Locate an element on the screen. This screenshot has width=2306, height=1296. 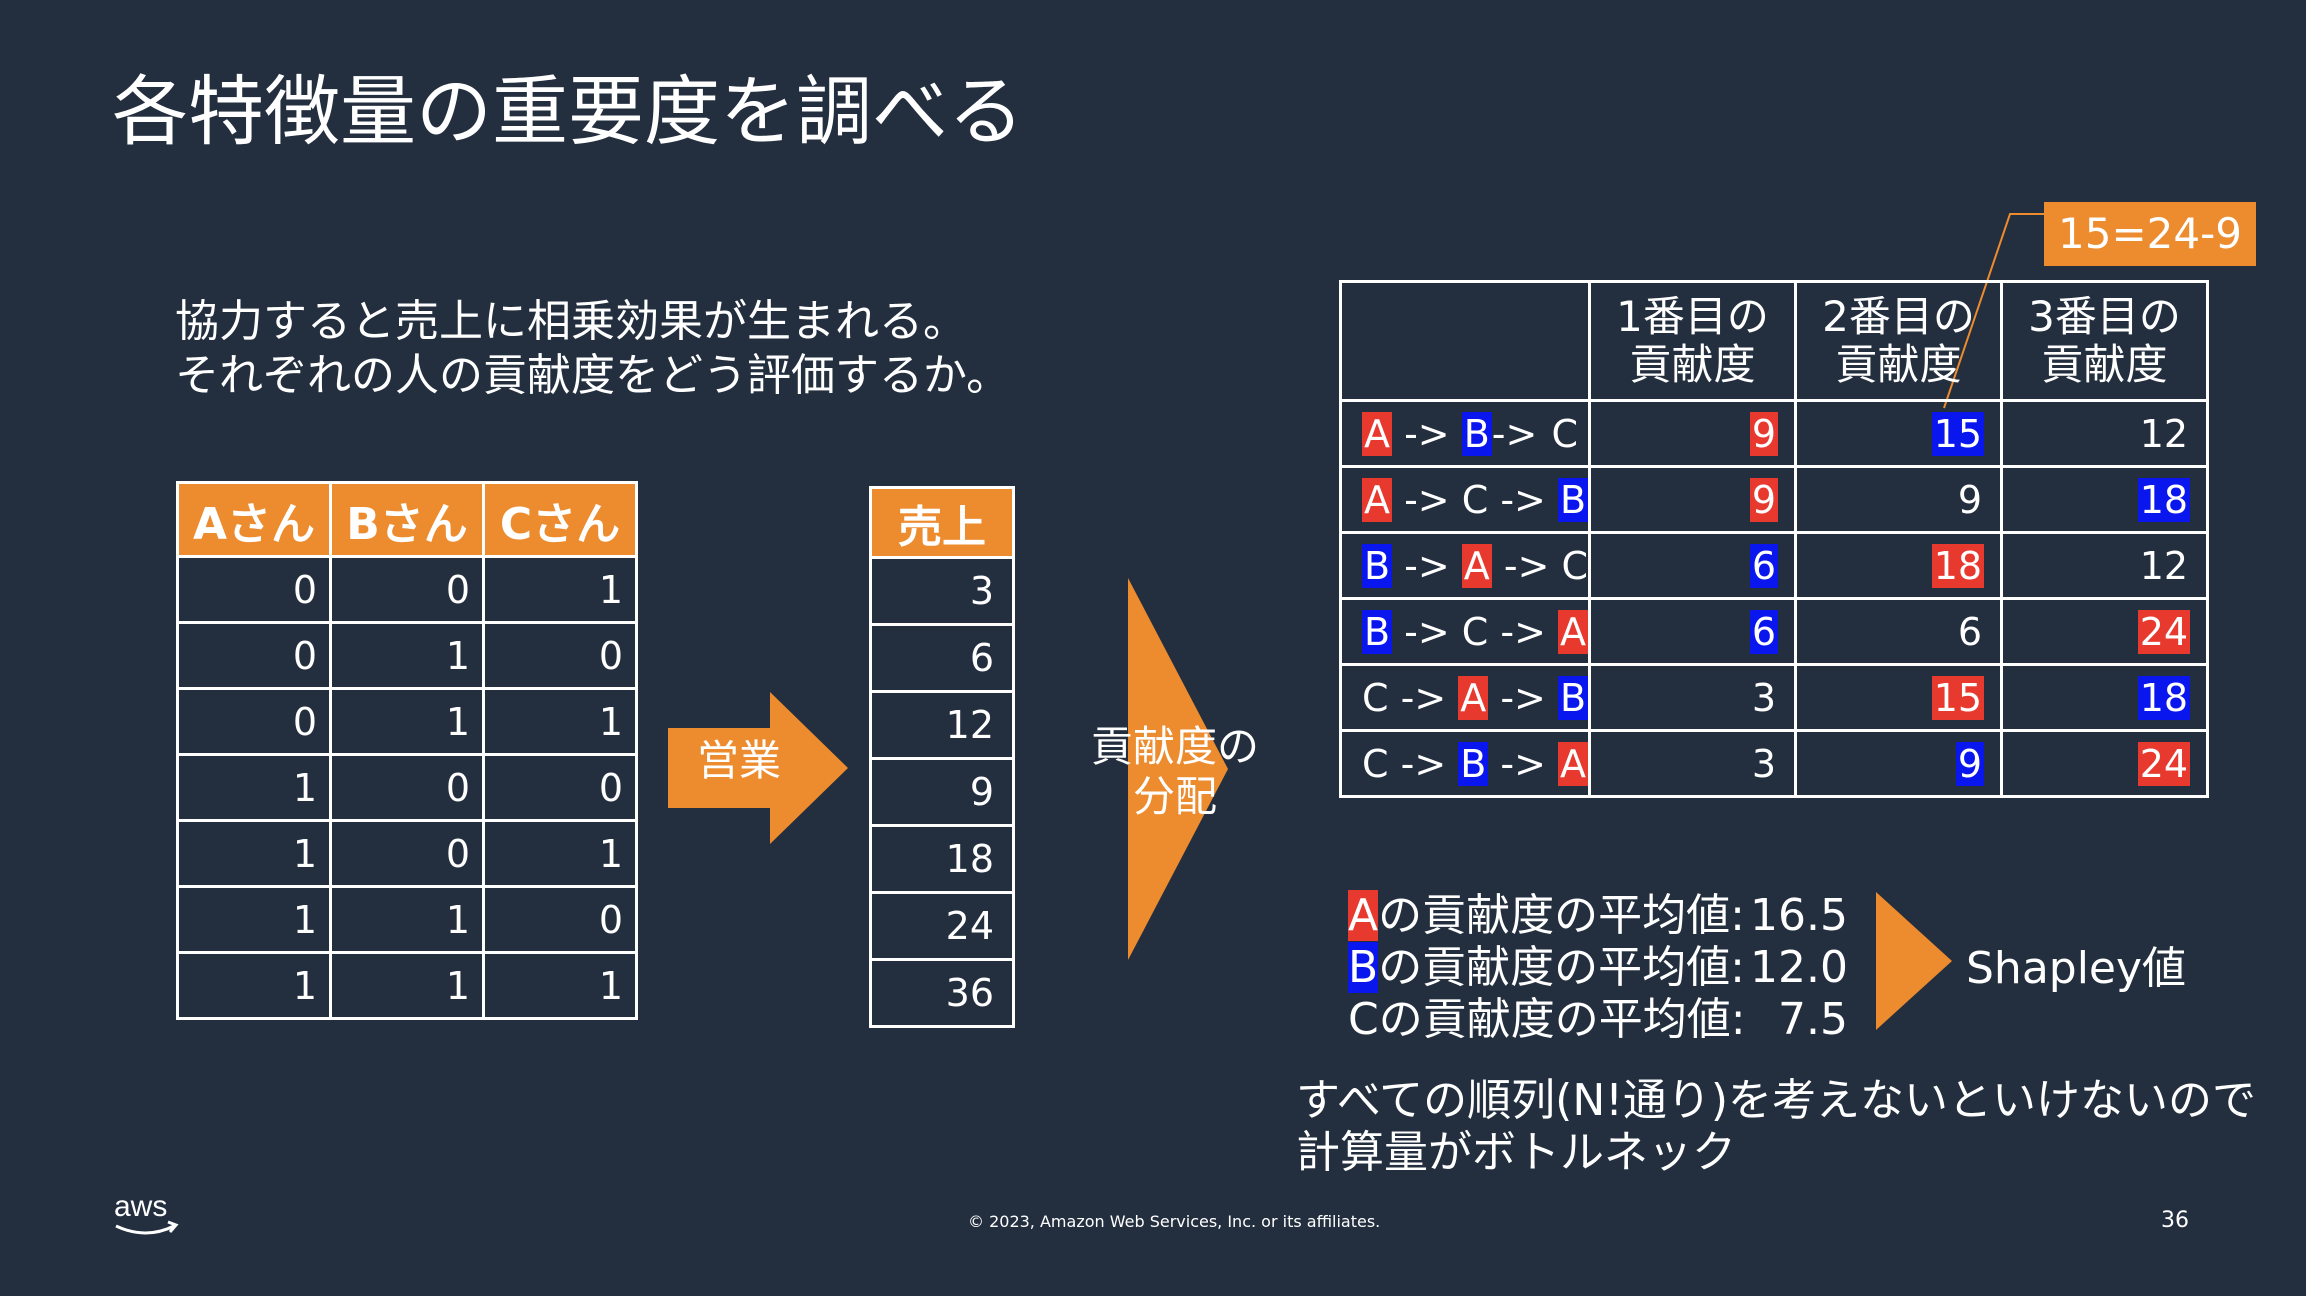
sales-table-row: 36 is located at coordinates (942, 993).